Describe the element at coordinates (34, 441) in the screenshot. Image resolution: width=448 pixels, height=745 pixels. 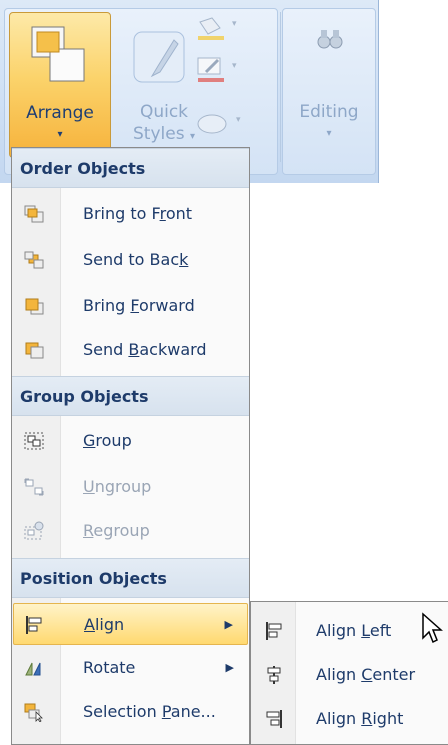
I see `group-icon` at that location.